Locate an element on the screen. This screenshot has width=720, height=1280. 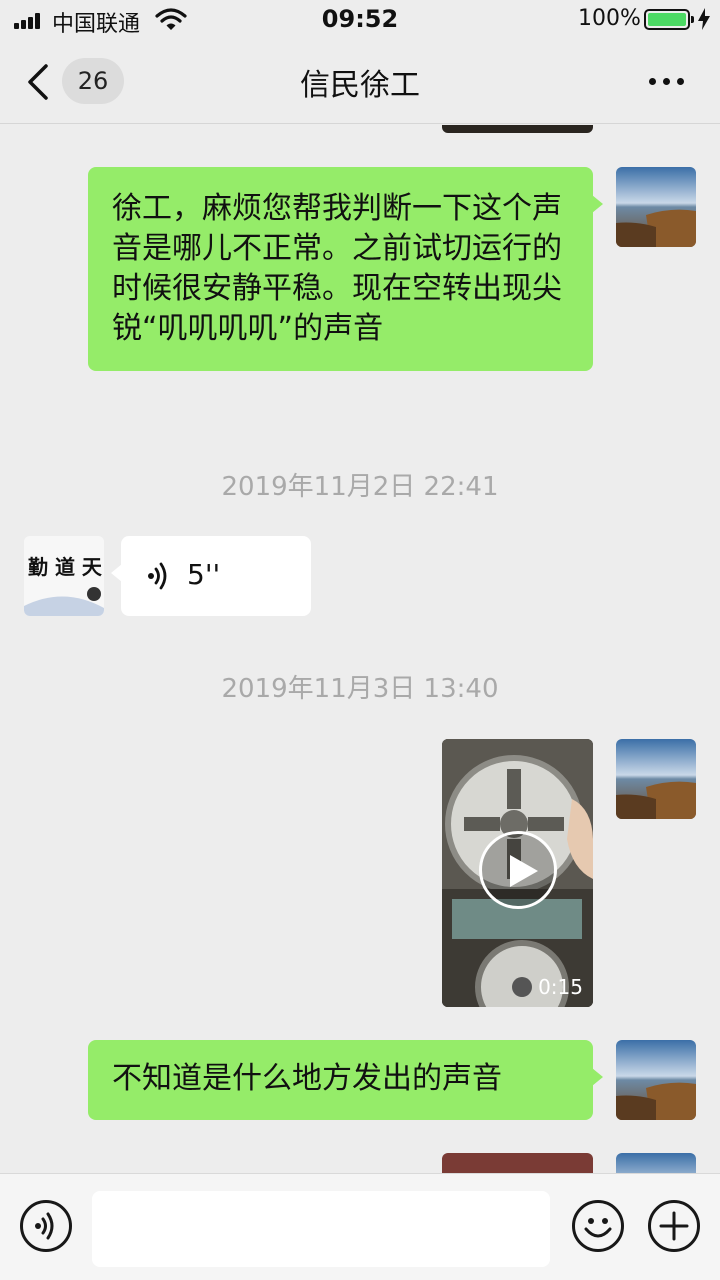
play-icon is located at coordinates (518, 870).